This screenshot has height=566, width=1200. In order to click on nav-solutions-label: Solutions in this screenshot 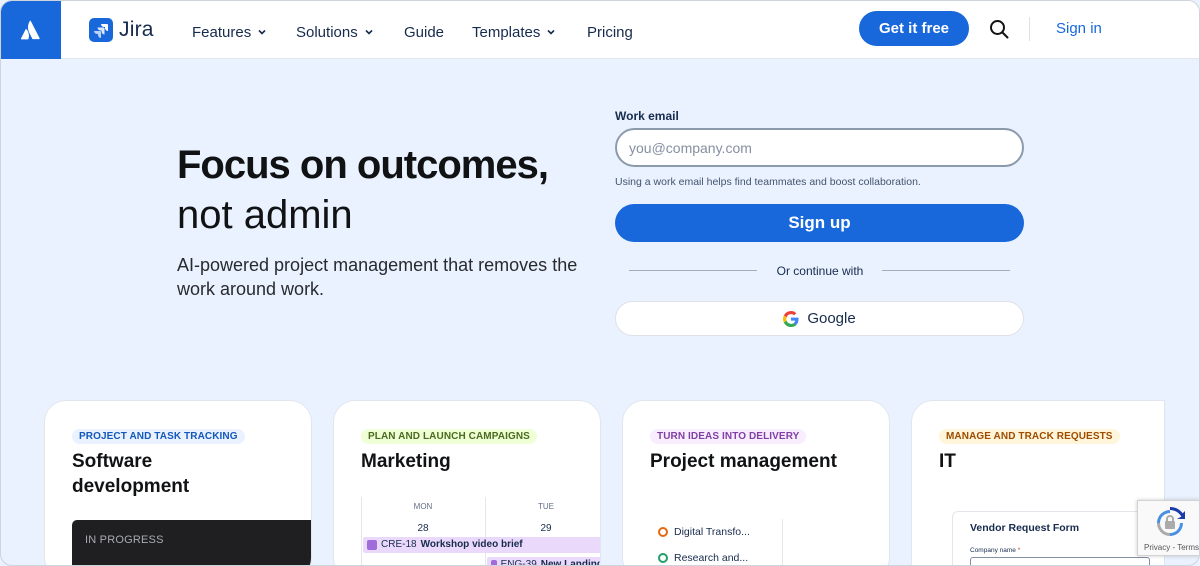, I will do `click(327, 32)`.